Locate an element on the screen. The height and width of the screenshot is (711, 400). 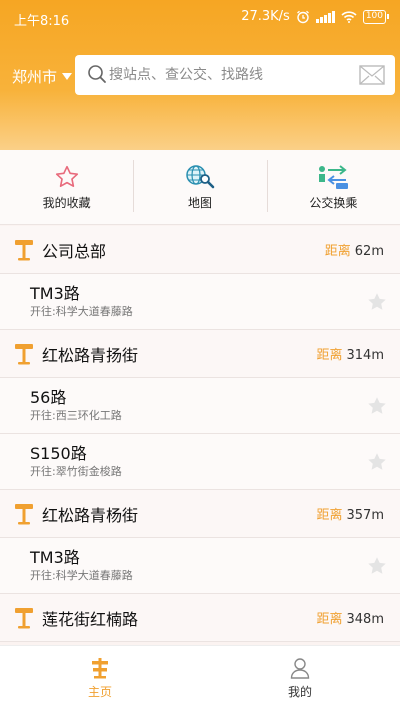
battery-icon: 100 is located at coordinates (376, 16).